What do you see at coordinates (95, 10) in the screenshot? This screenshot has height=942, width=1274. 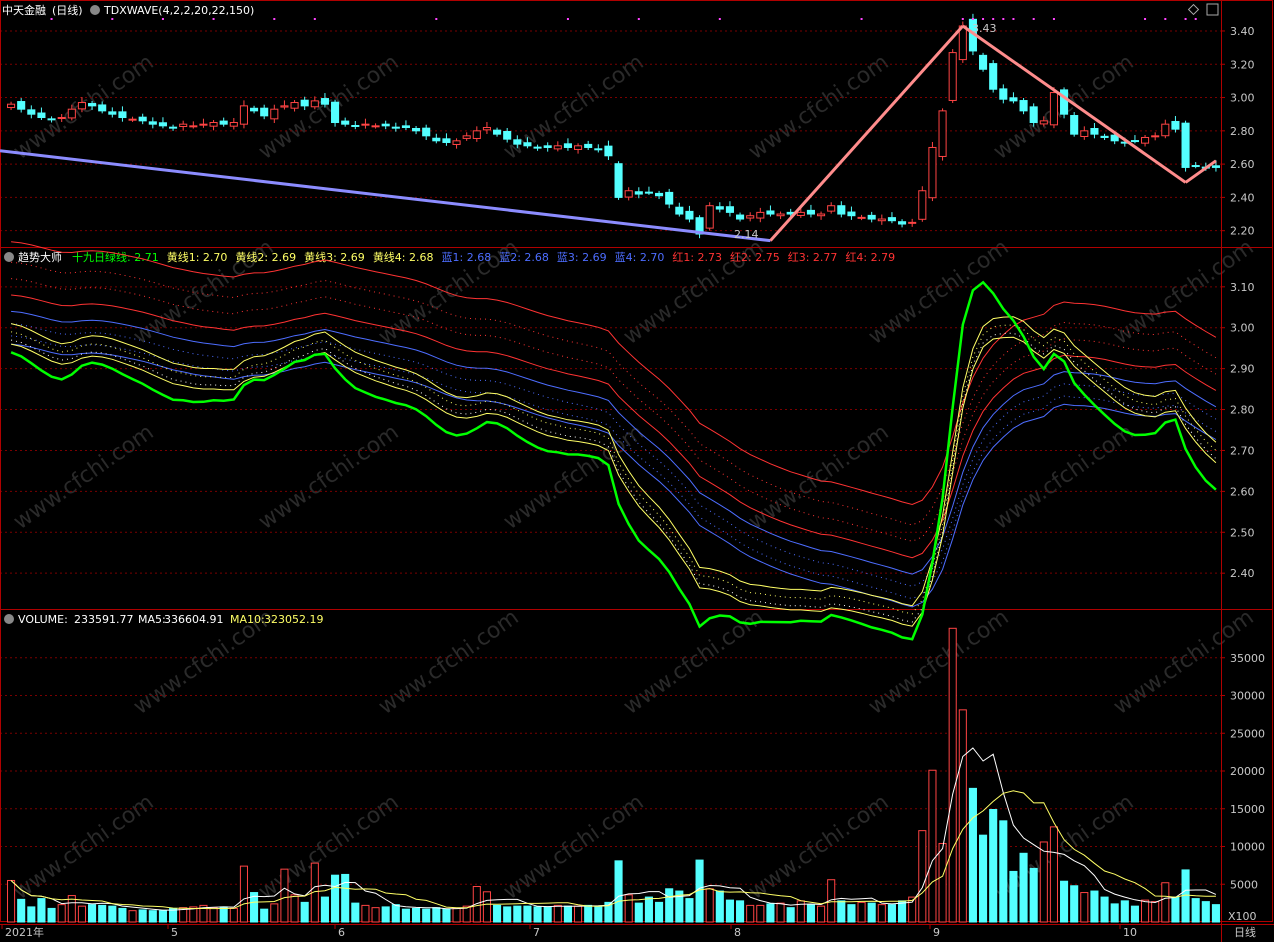 I see `indicator-toggle-icon` at bounding box center [95, 10].